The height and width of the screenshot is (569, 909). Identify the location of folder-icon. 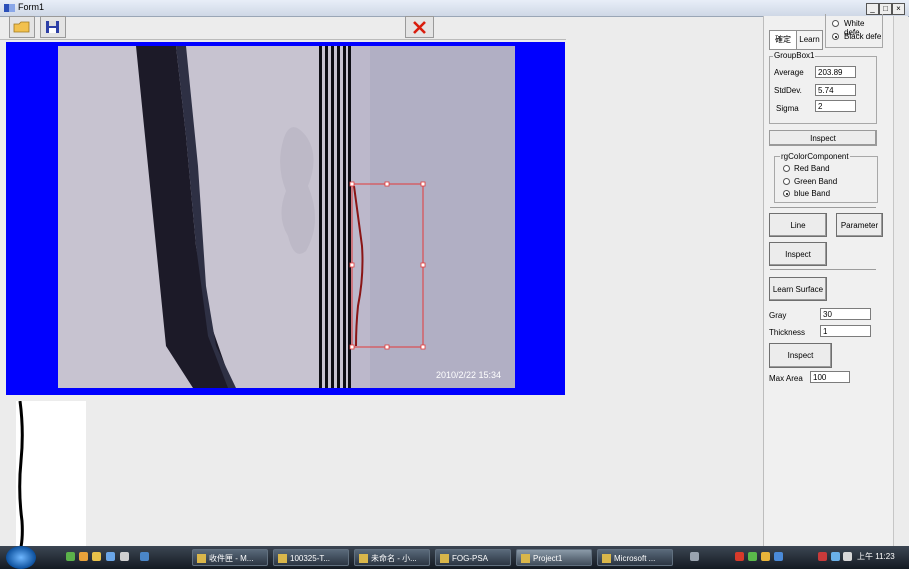
(21, 27).